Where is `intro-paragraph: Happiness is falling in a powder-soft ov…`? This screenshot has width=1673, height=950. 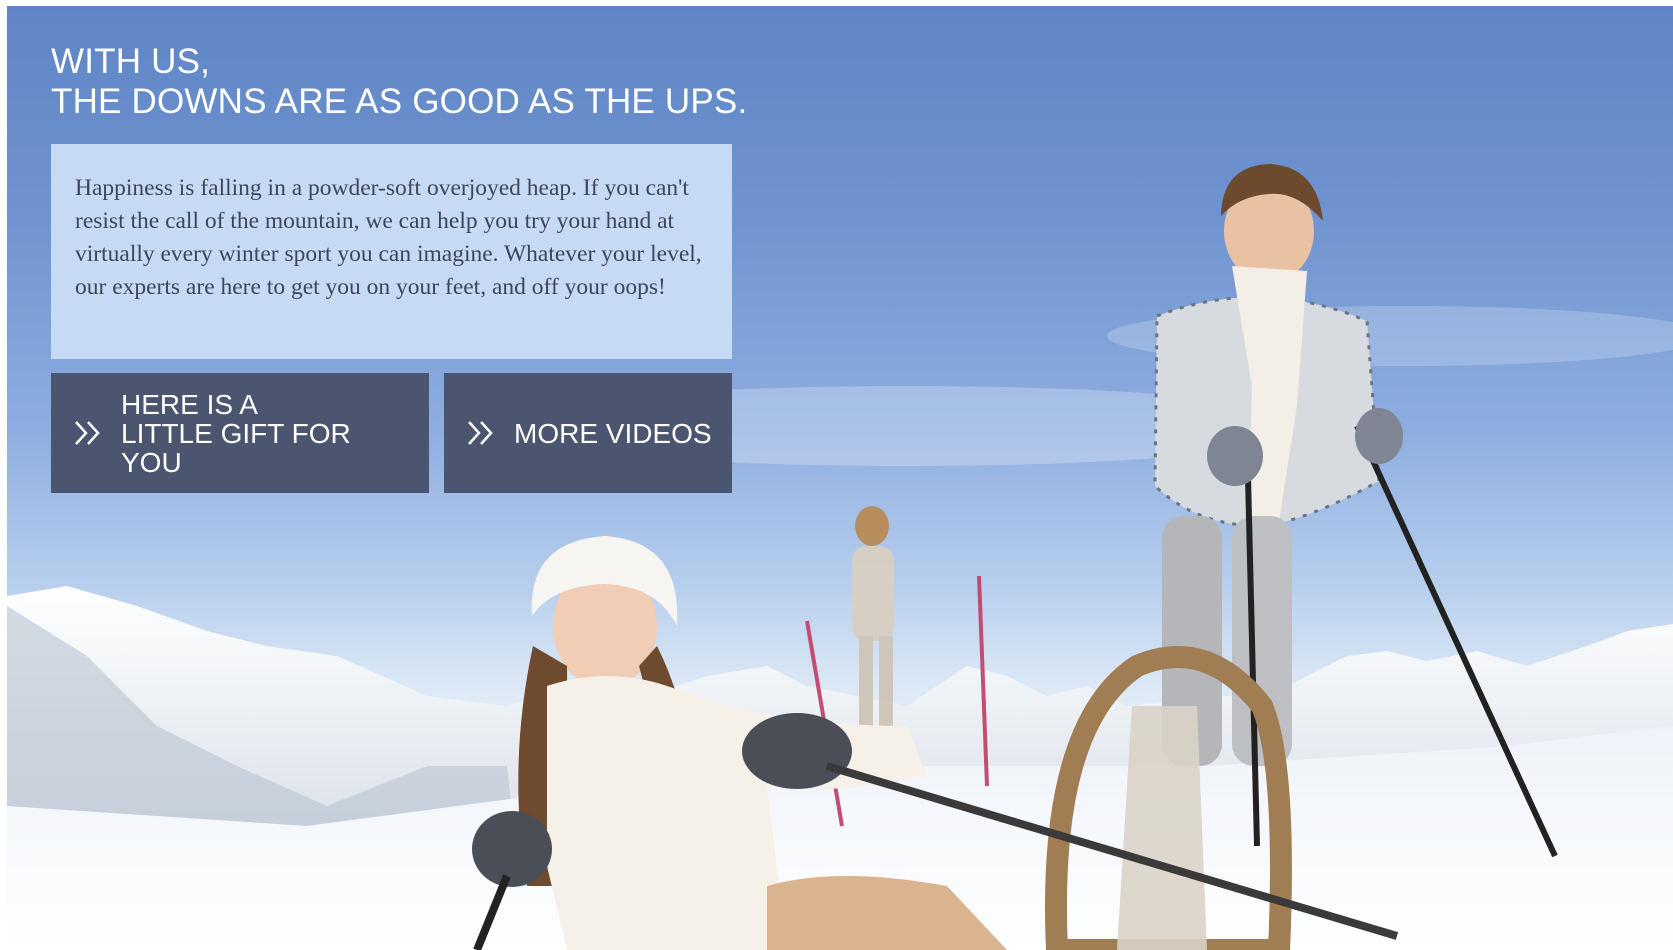
intro-paragraph: Happiness is falling in a powder-soft ov… is located at coordinates (388, 237).